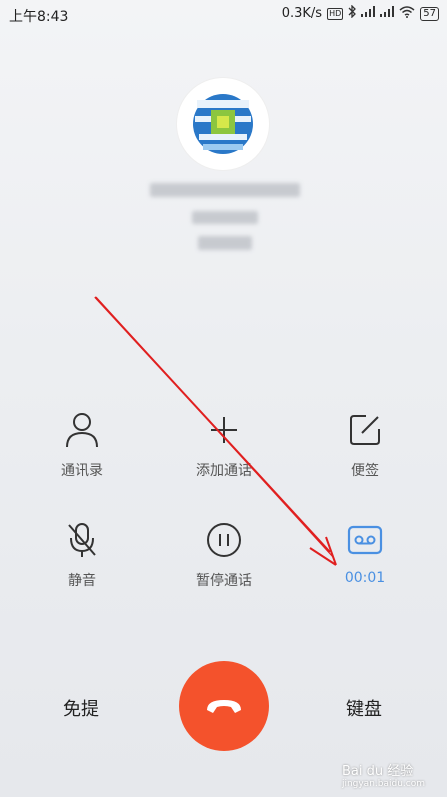  I want to click on status-icons: 0.3K/s HD 57, so click(360, 13).